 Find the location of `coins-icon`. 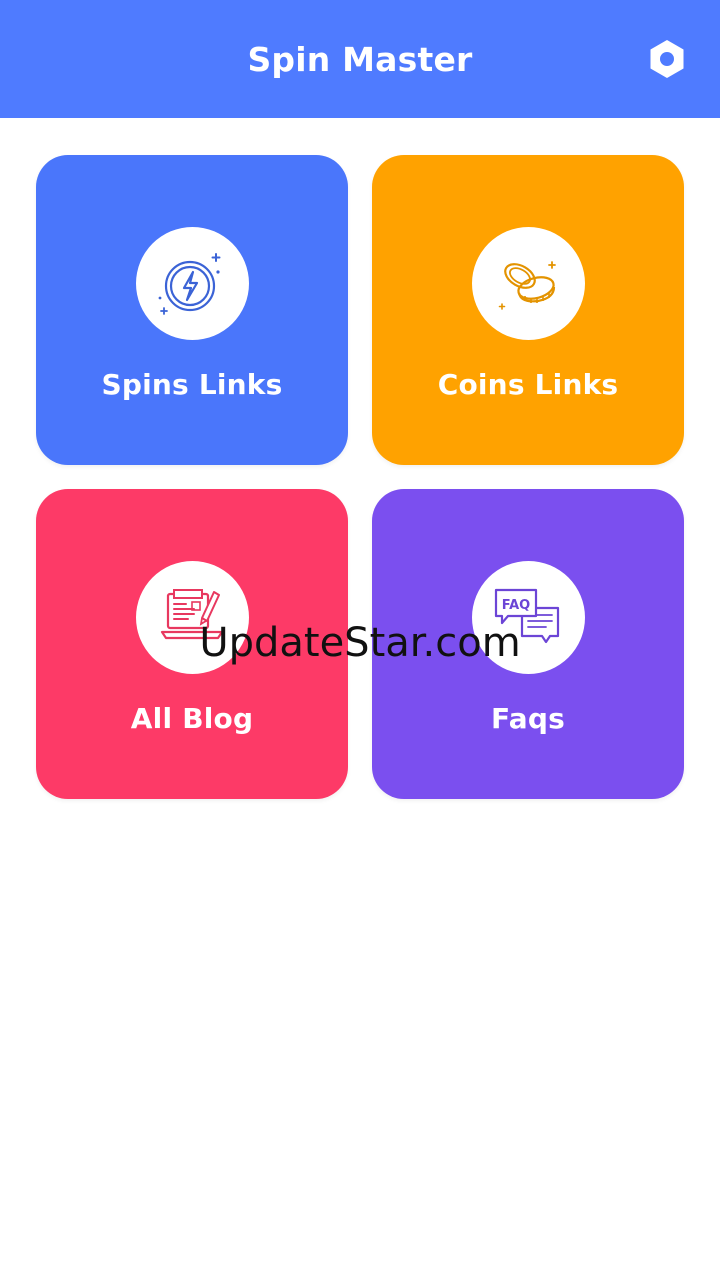

coins-icon is located at coordinates (527, 285).